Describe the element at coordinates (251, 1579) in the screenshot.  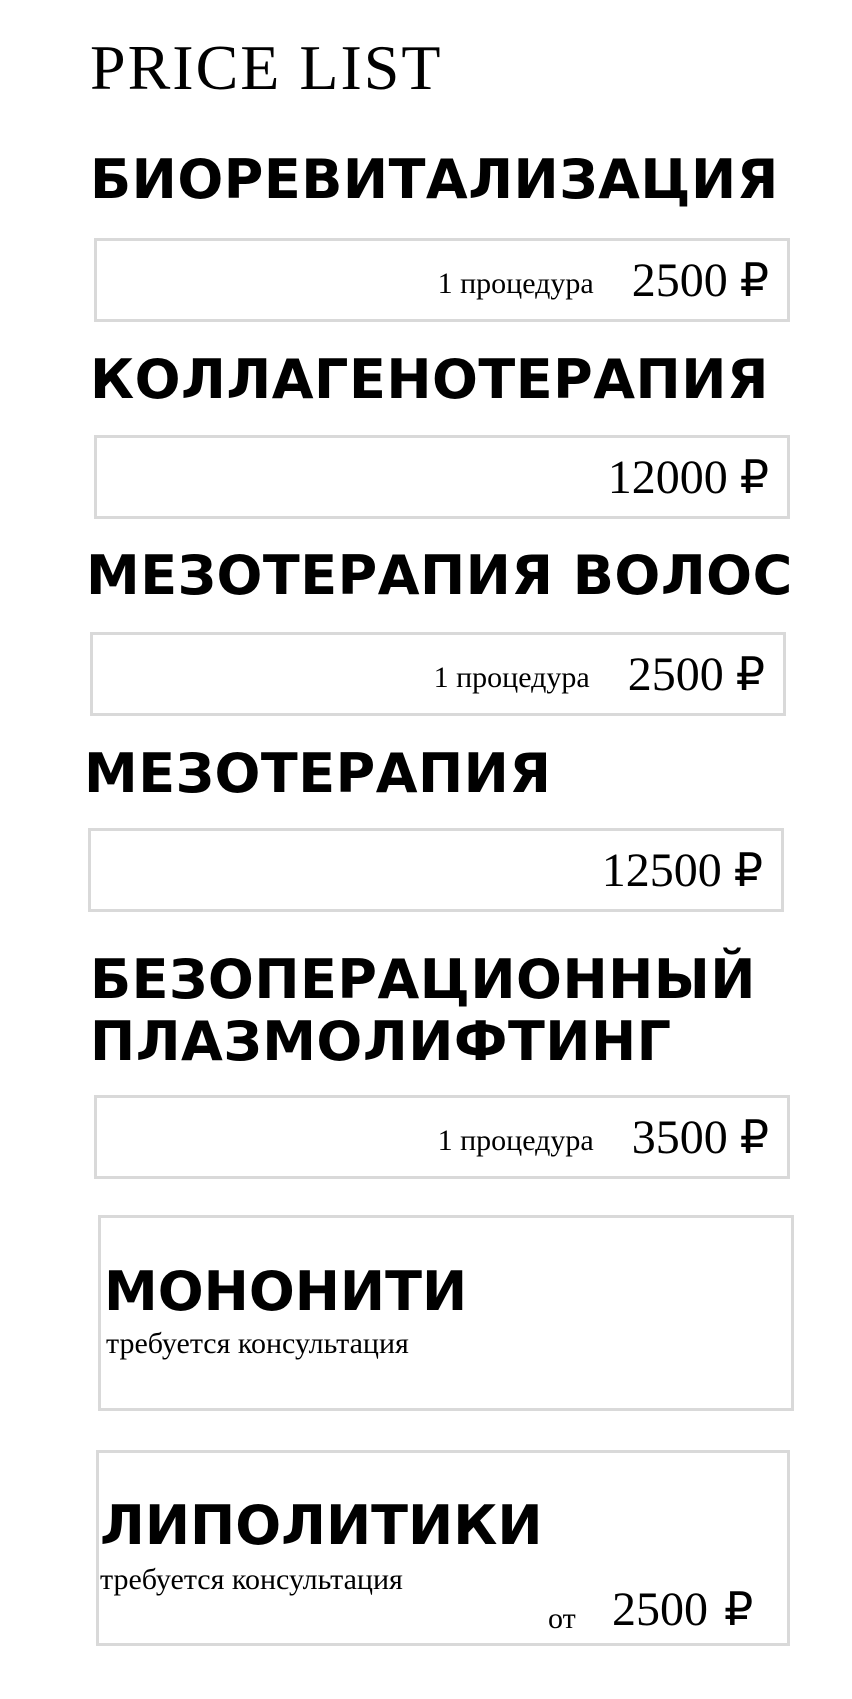
I see `card-note-lipolytics: требуется консультация` at that location.